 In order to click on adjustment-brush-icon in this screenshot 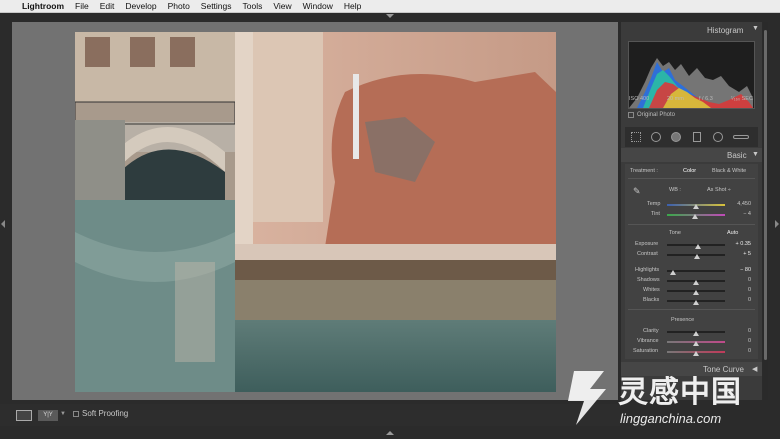, I will do `click(741, 137)`.